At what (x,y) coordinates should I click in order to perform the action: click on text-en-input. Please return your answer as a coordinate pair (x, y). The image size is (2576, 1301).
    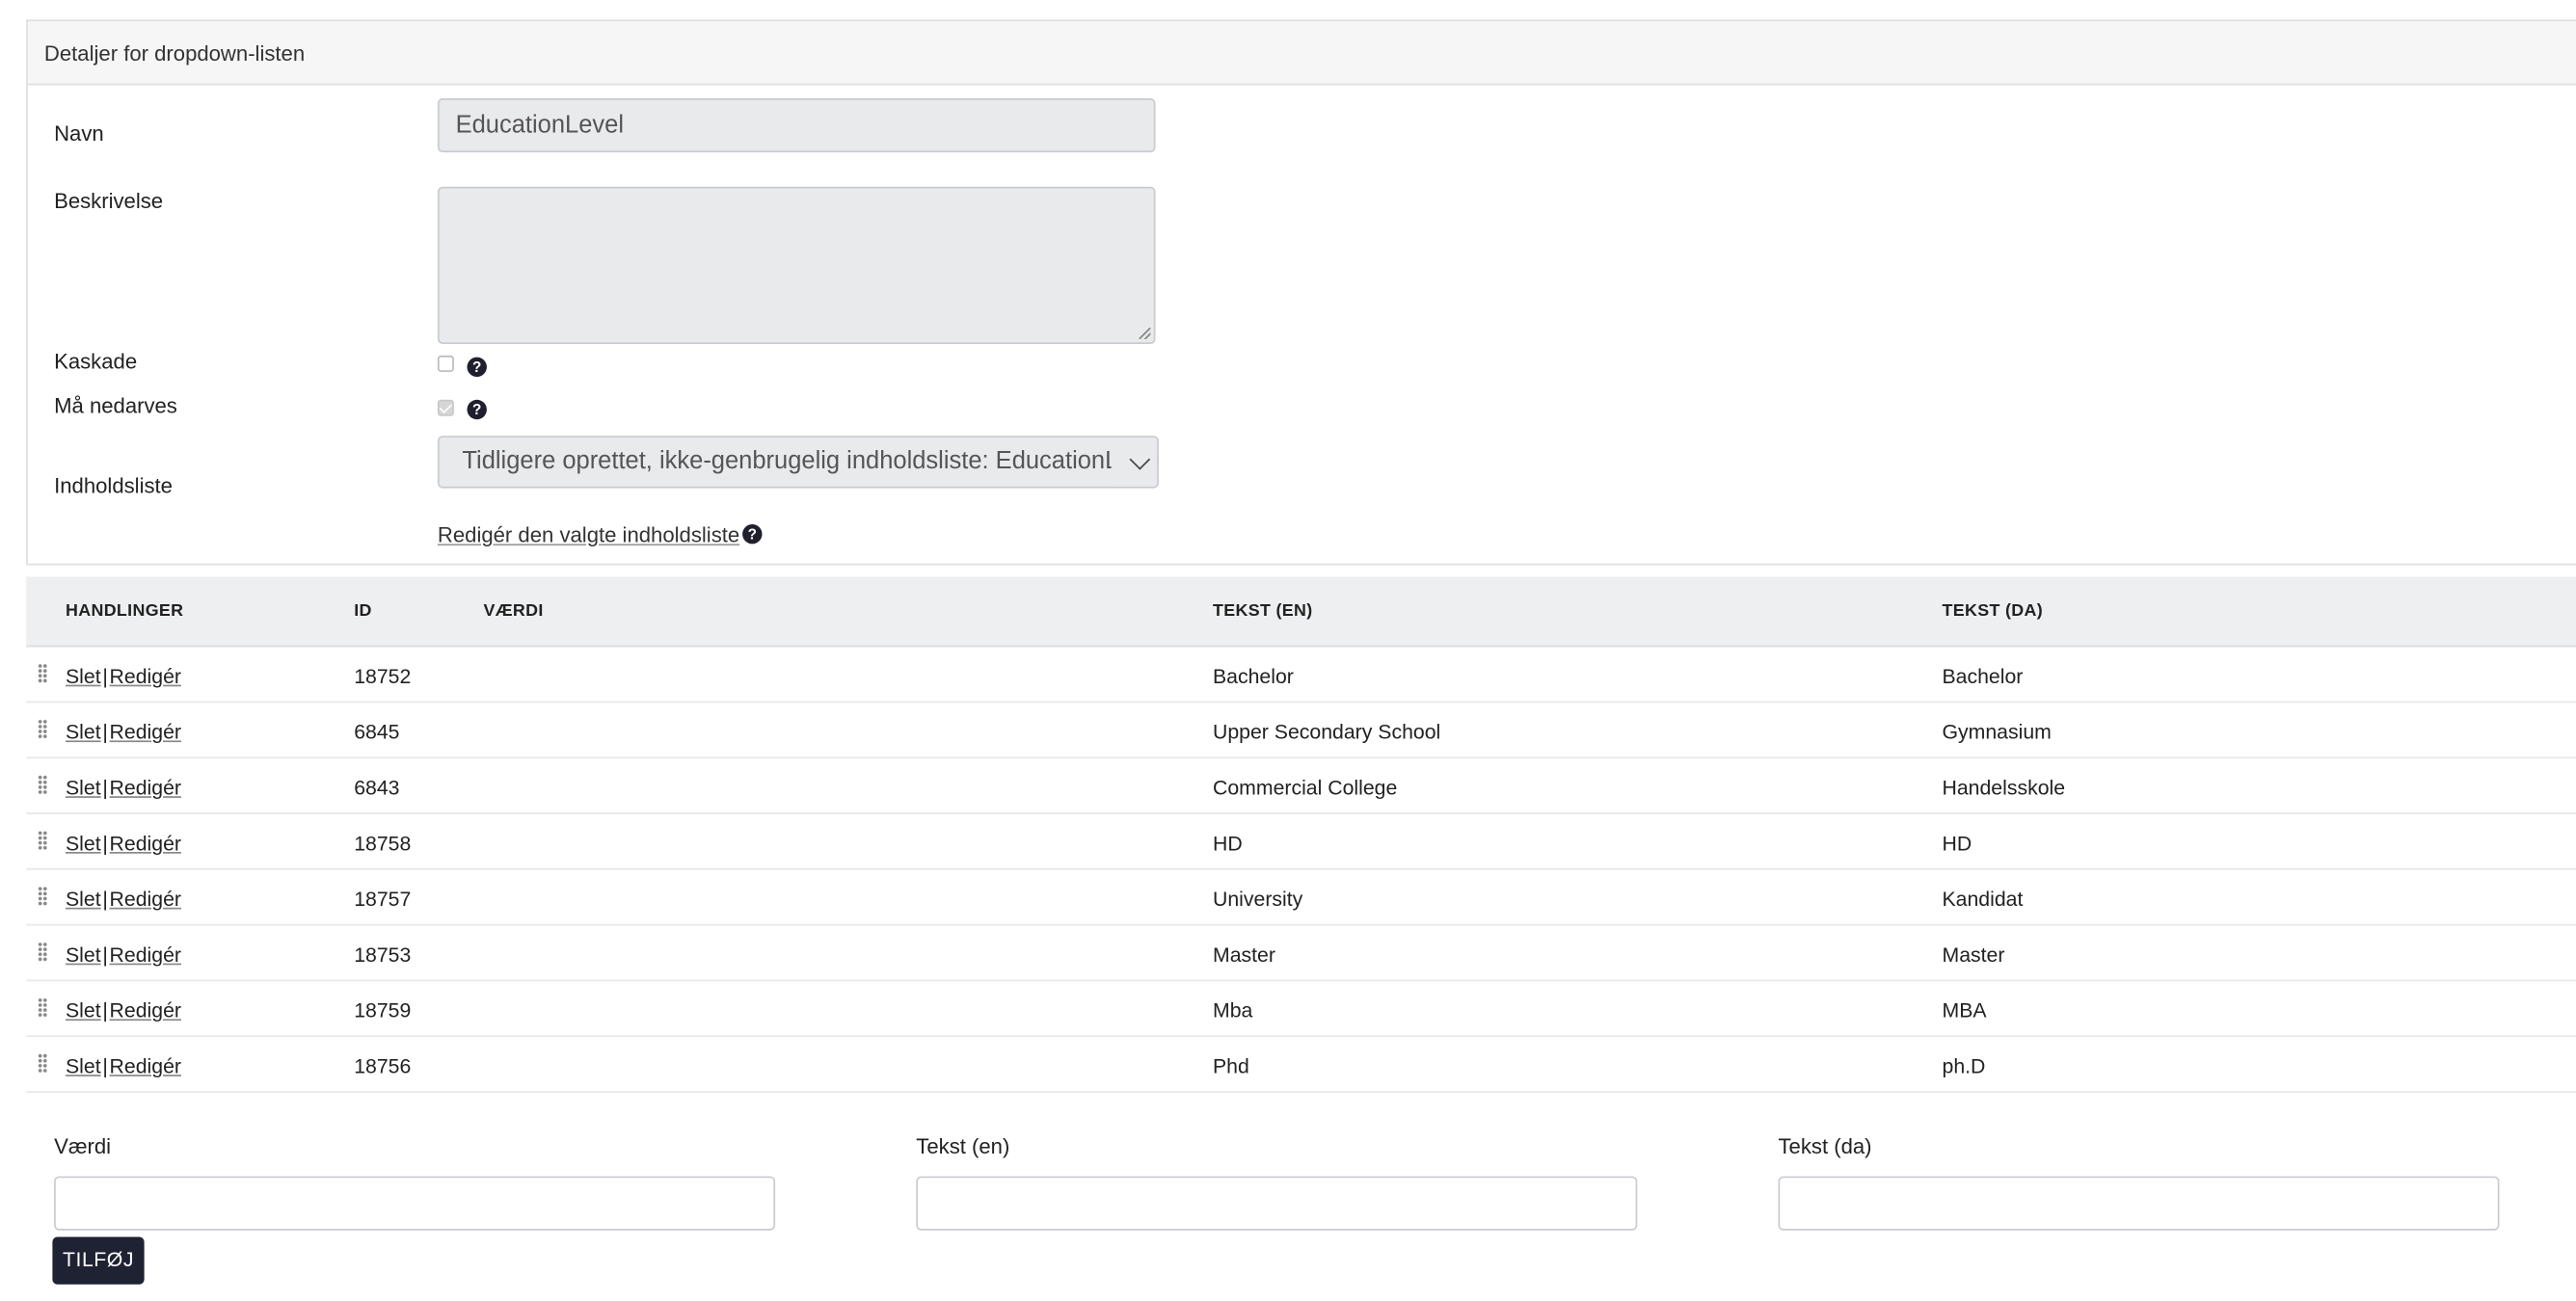
    Looking at the image, I should click on (1277, 1203).